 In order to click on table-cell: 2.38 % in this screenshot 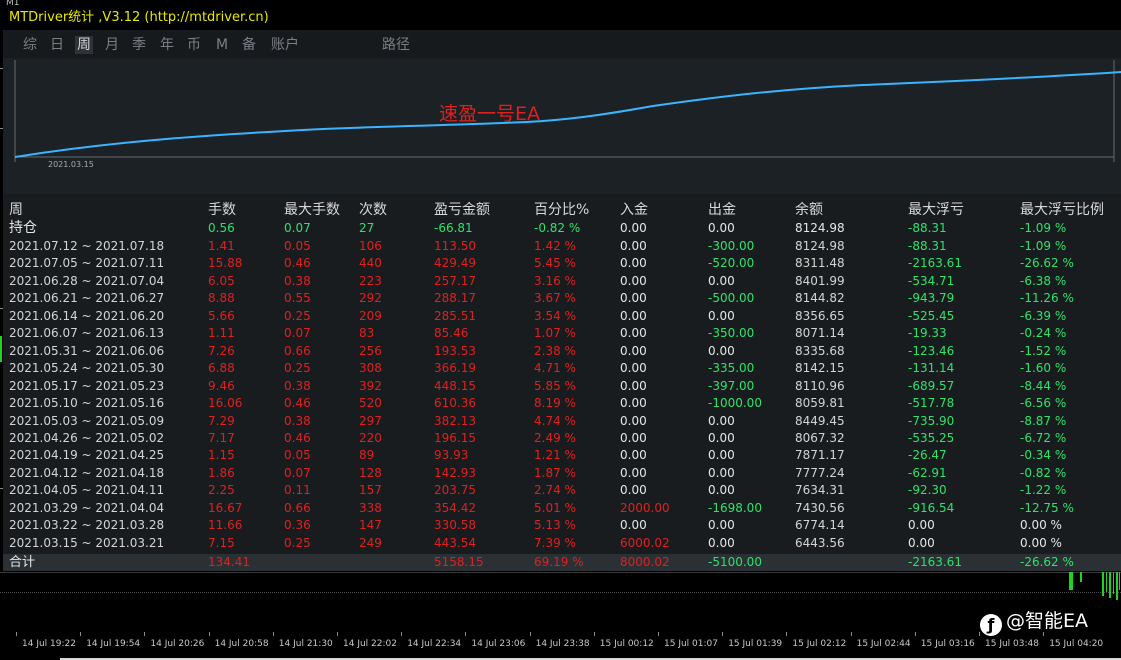, I will do `click(555, 350)`.